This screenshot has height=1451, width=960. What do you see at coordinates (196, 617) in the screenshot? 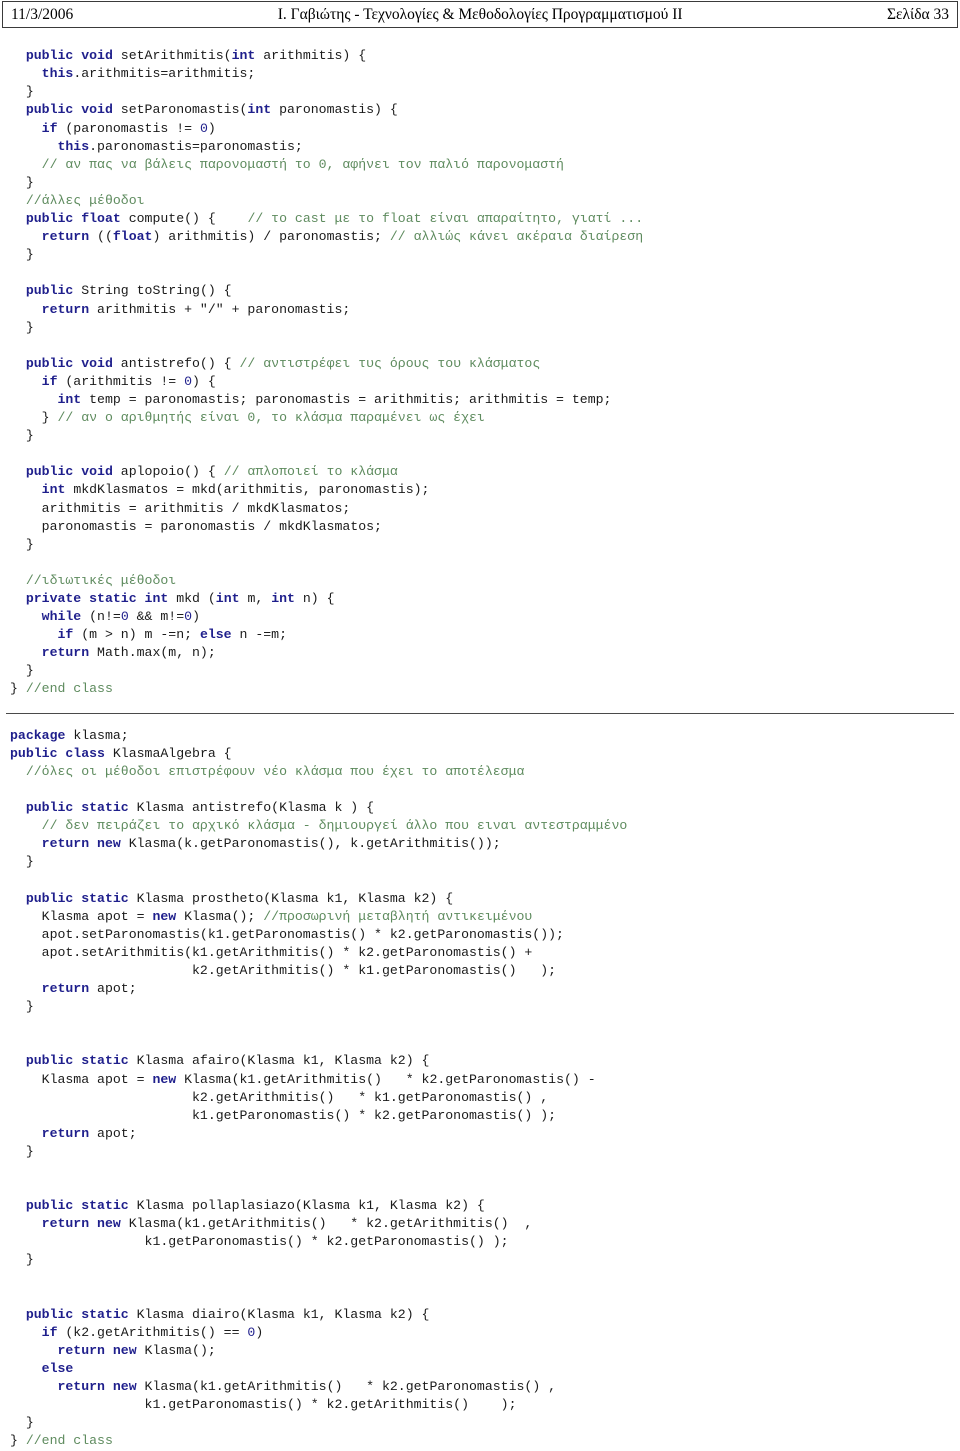
I see `code-token-pl: )` at bounding box center [196, 617].